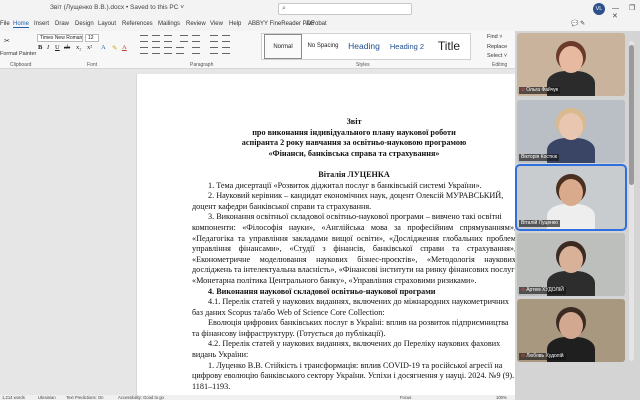 This screenshot has width=640, height=400. Describe the element at coordinates (144, 50) in the screenshot. I see `align-left-icon` at that location.